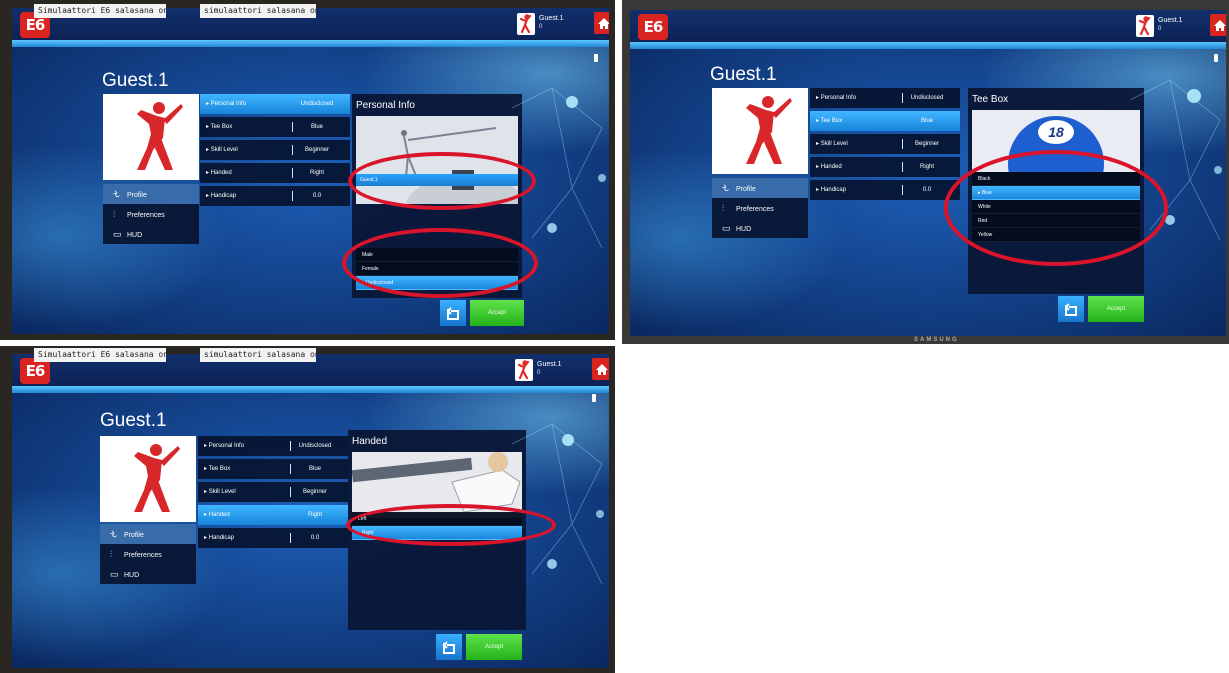  I want to click on panel-title: Personal Info, so click(385, 105).